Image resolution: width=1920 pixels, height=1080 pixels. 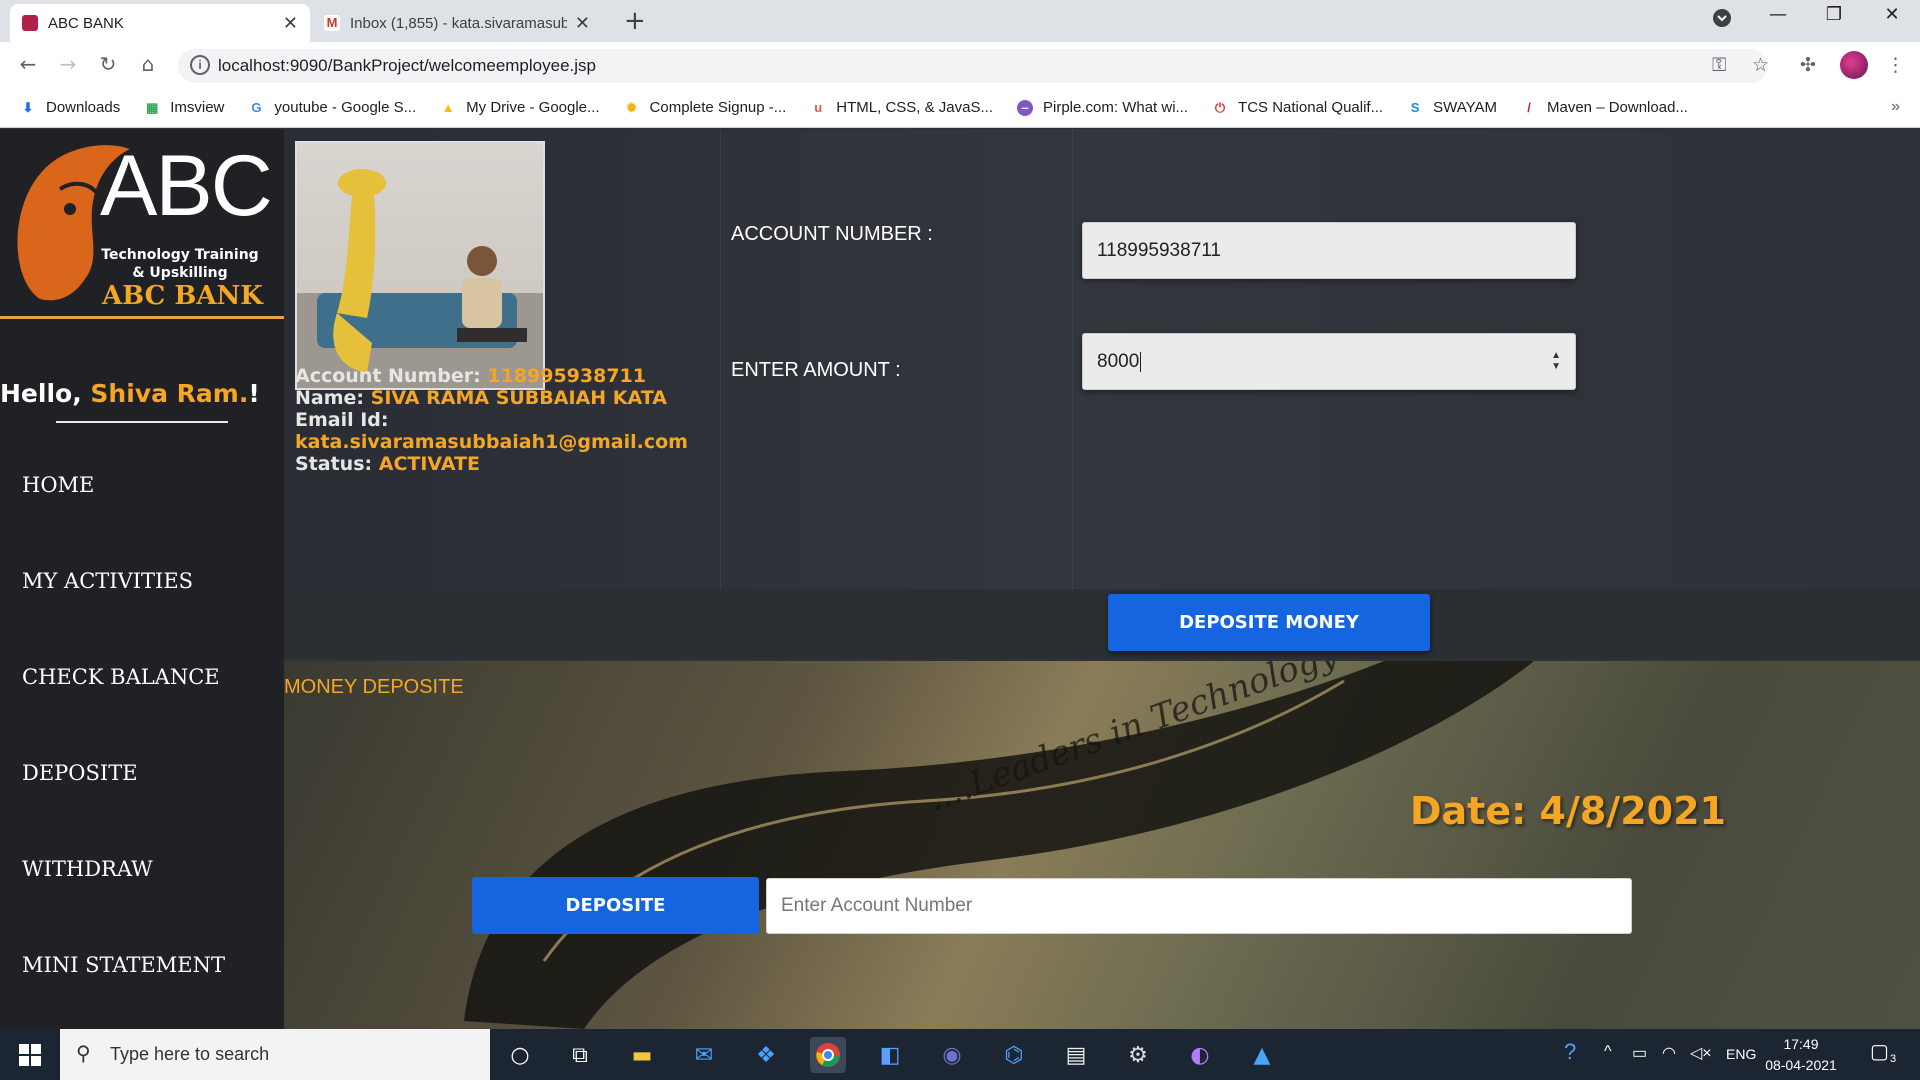 I want to click on text-cursor, so click(x=1141, y=361).